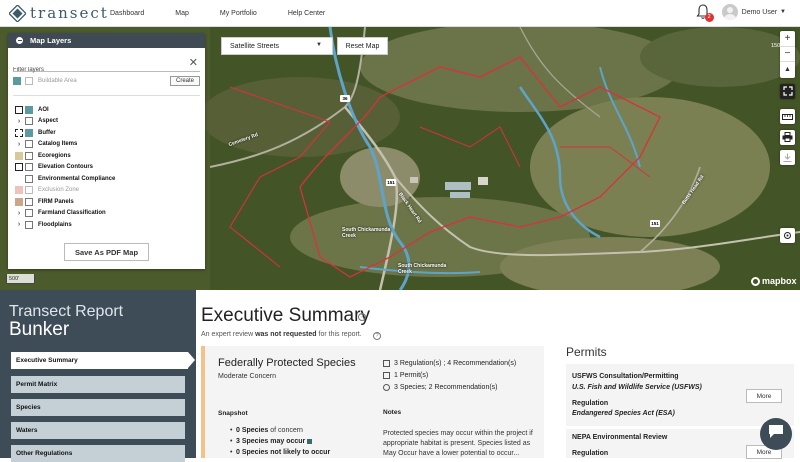  I want to click on buildable-area-checkbox, so click(29, 81).